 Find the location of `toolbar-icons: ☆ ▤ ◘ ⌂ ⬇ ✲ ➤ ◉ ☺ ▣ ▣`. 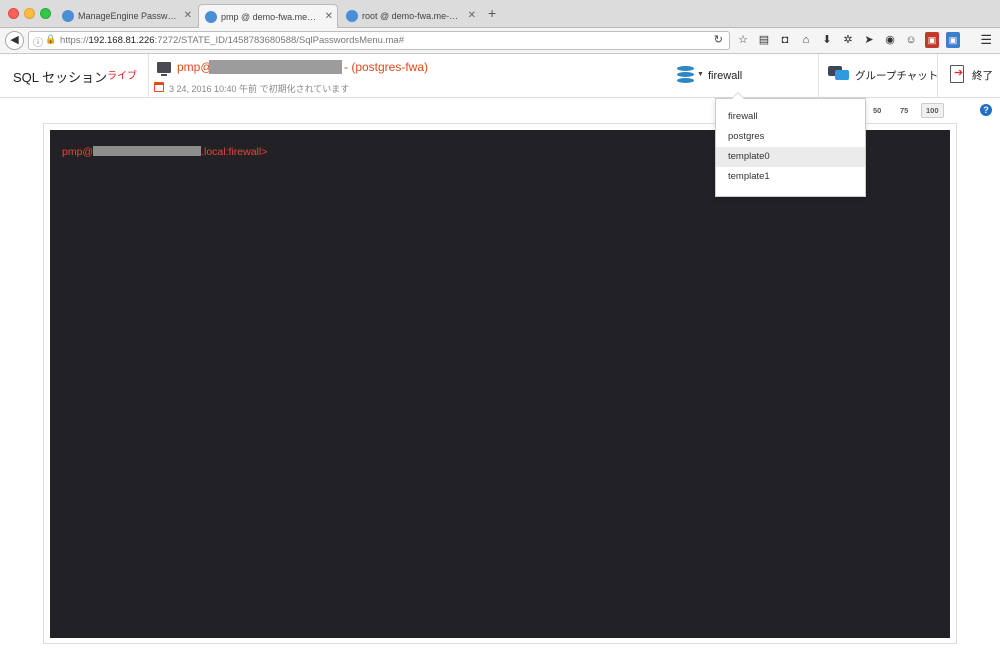

toolbar-icons: ☆ ▤ ◘ ⌂ ⬇ ✲ ➤ ◉ ☺ ▣ ▣ is located at coordinates (848, 40).